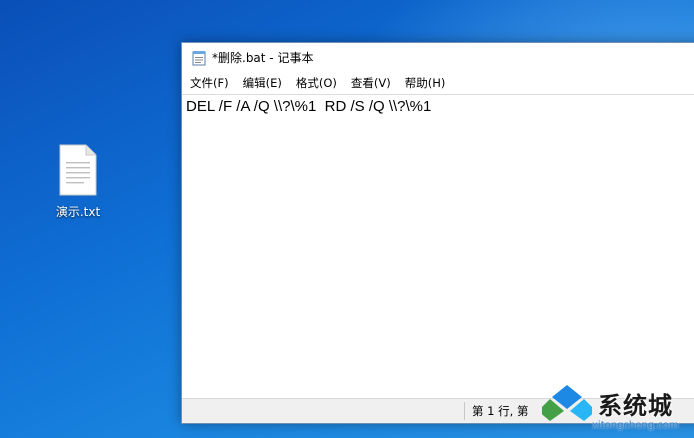  I want to click on window-title: *删除.bat - 记事本, so click(263, 58).